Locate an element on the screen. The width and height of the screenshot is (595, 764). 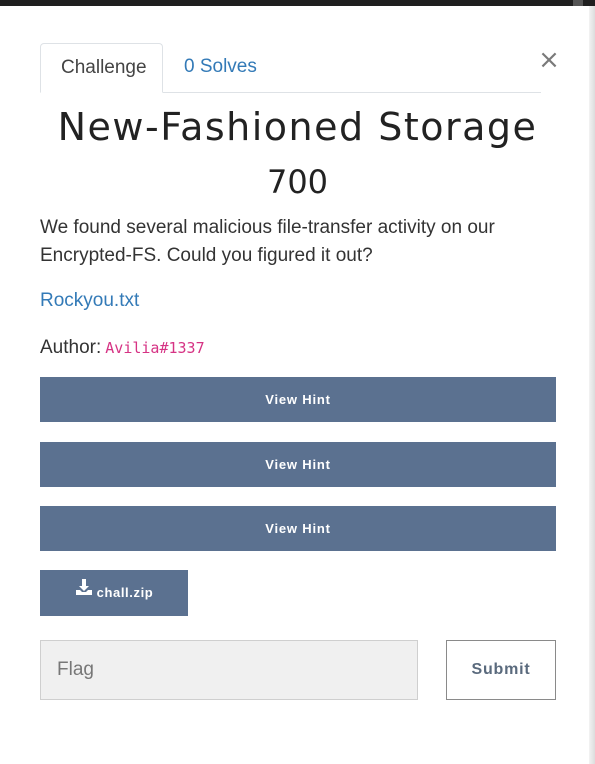
close-icon: × is located at coordinates (549, 60).